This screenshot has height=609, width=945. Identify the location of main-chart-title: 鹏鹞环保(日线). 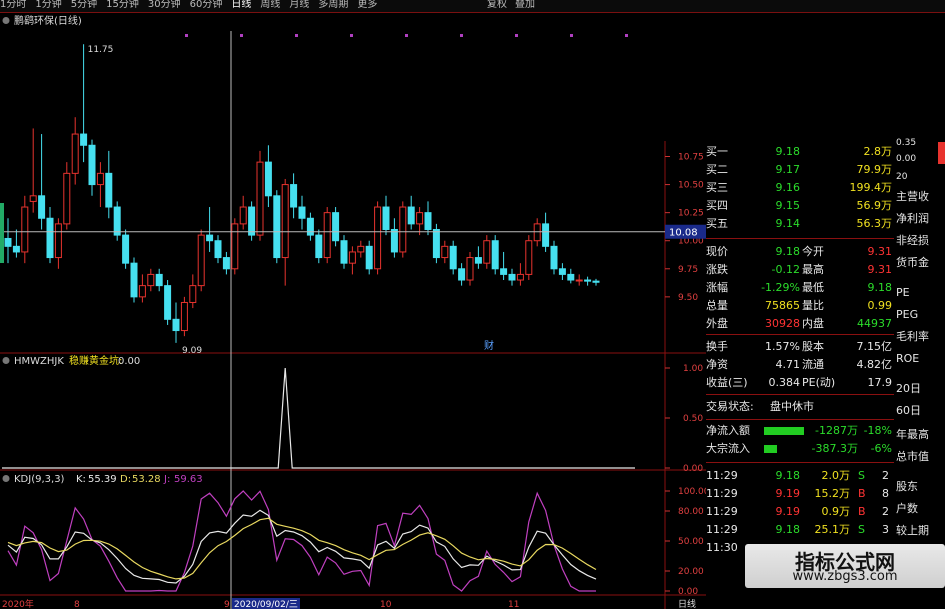
(48, 20).